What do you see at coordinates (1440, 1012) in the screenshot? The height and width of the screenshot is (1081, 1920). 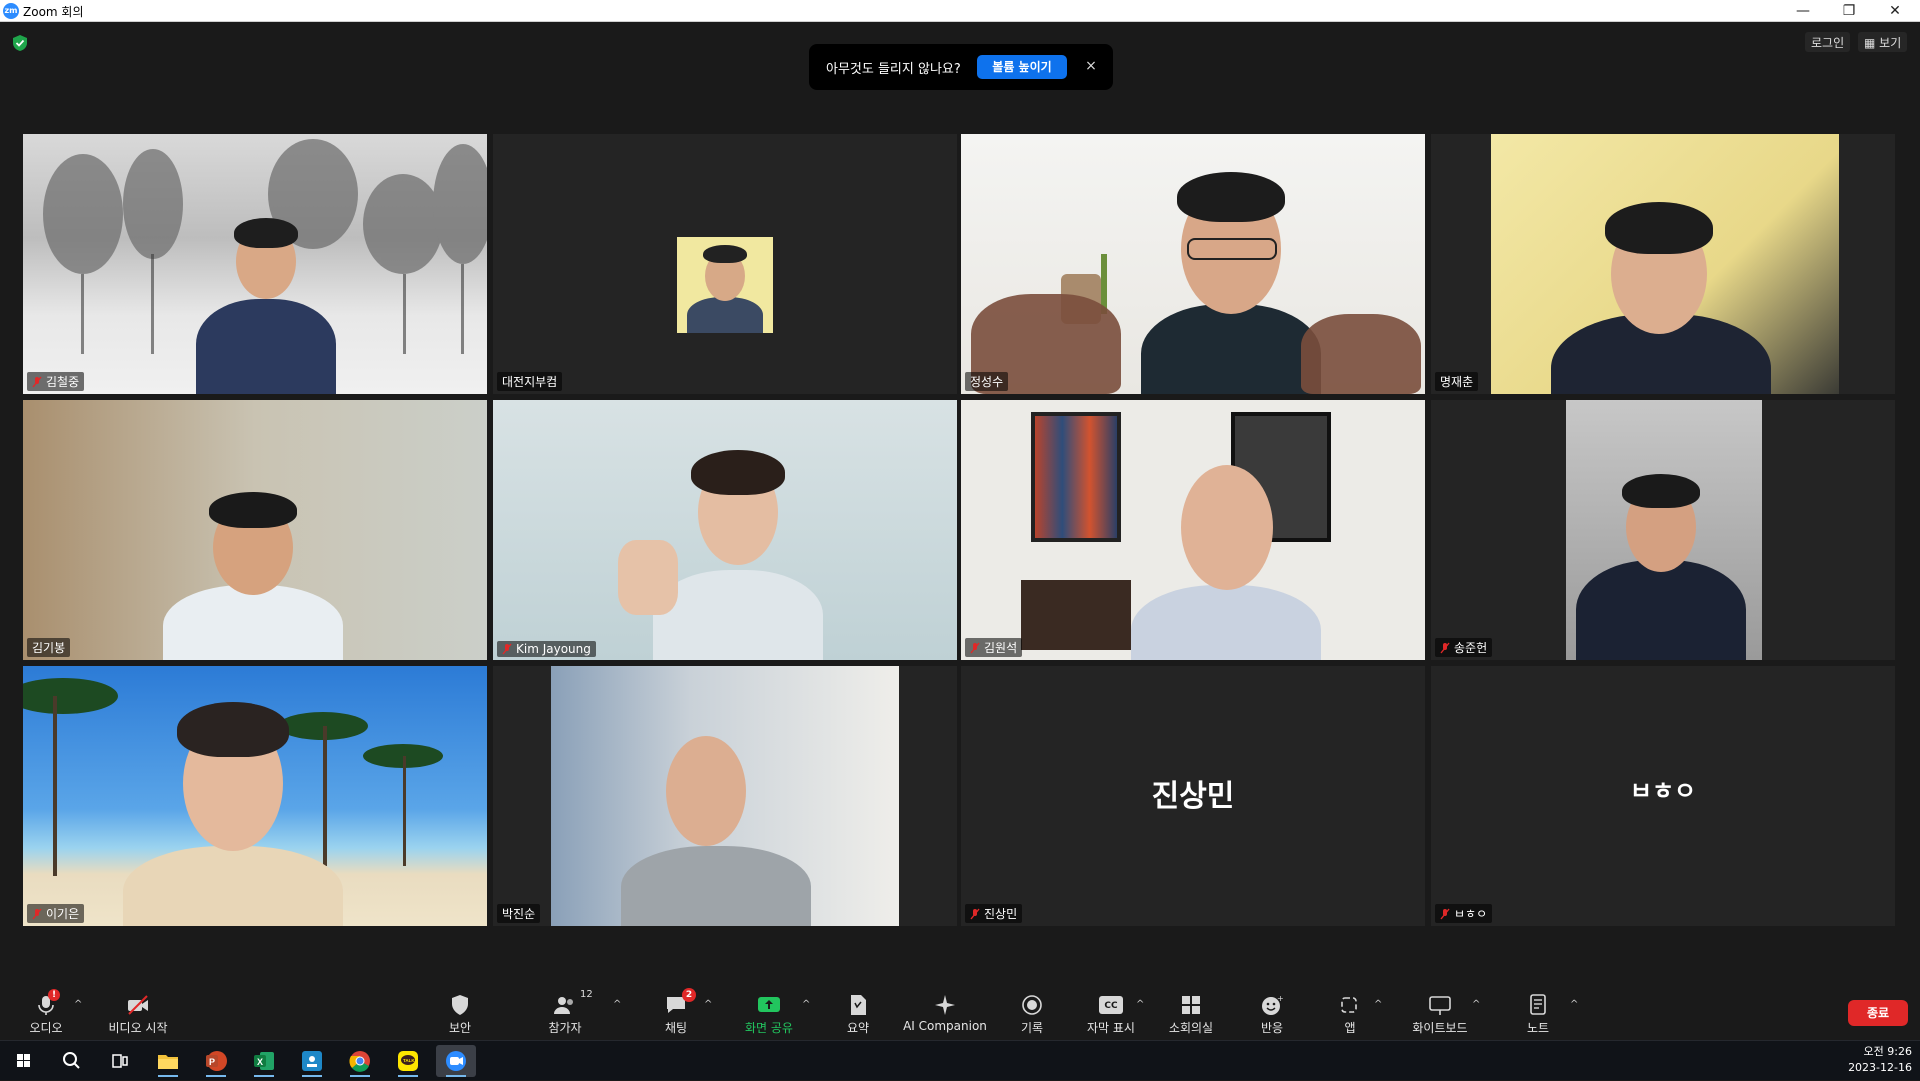 I see `whiteboard-button: 화이트보드` at bounding box center [1440, 1012].